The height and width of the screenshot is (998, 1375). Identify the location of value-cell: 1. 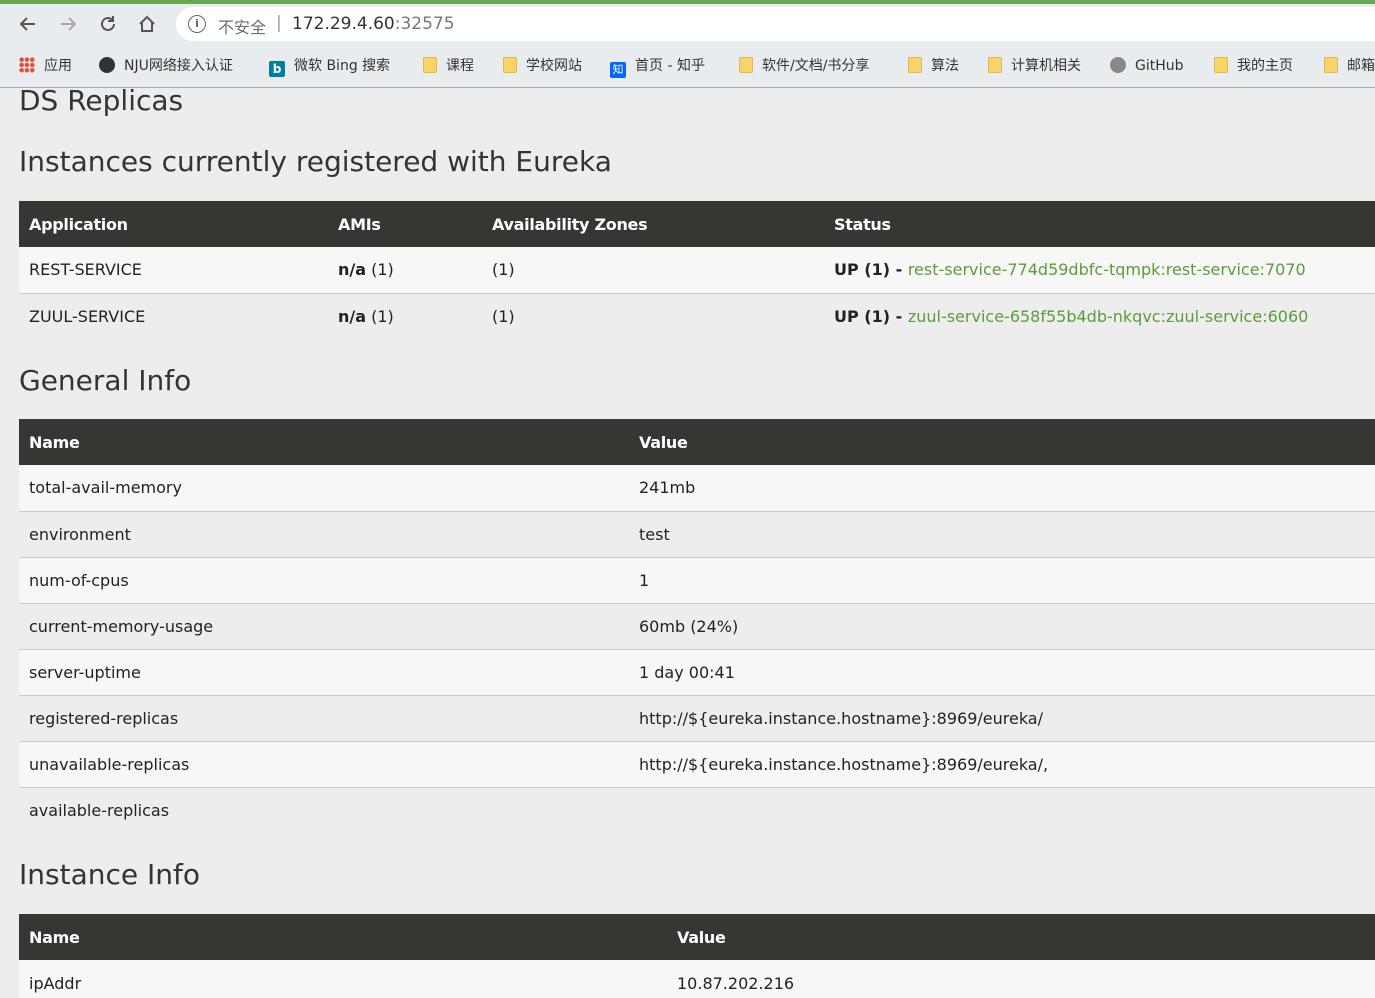
(1002, 580).